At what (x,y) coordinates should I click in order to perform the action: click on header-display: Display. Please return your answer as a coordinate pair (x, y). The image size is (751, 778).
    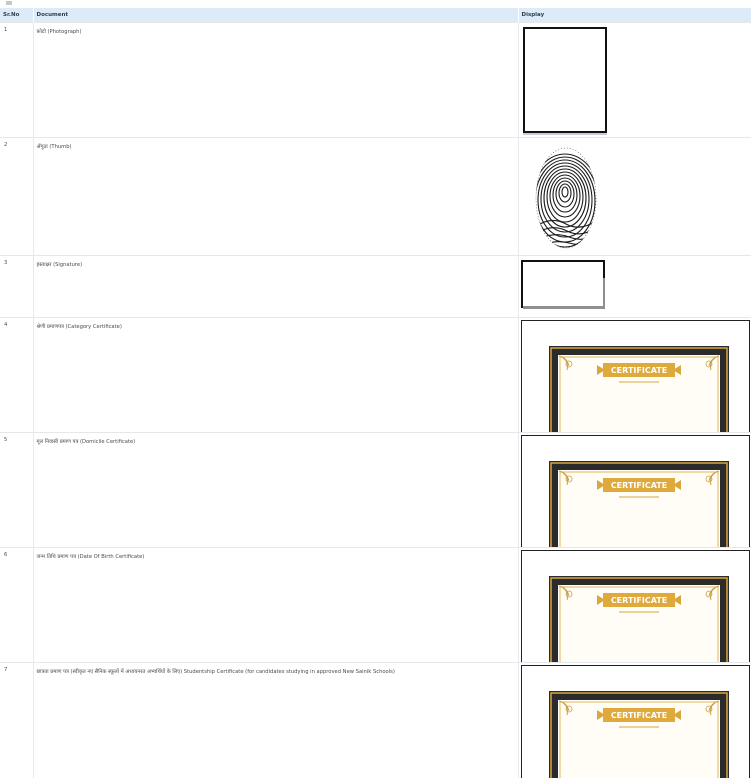
    Looking at the image, I should click on (634, 15).